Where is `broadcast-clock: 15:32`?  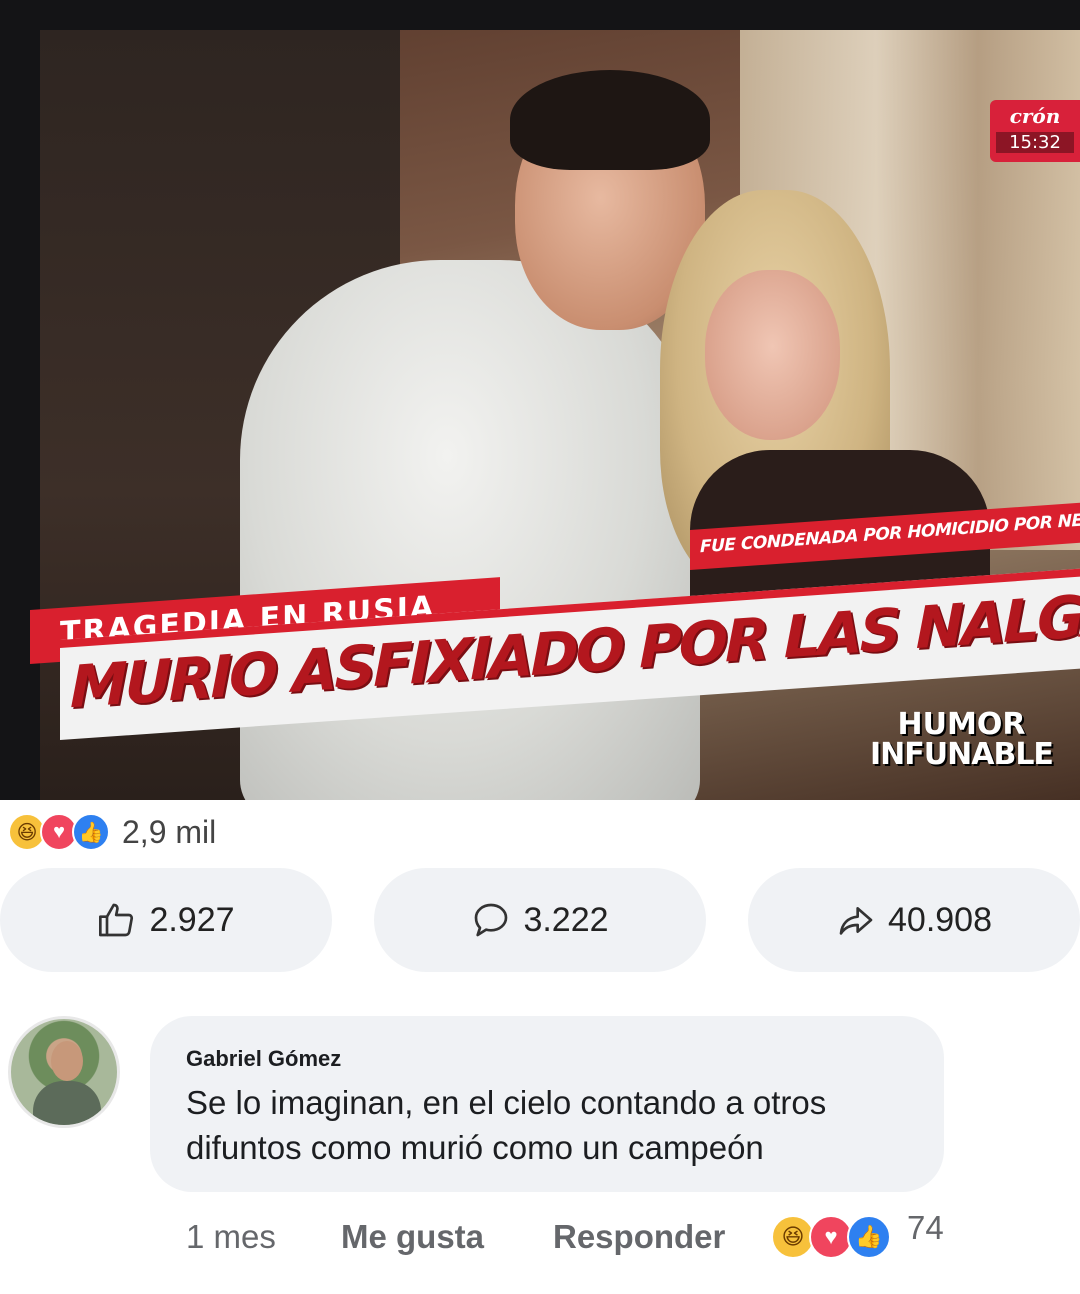
broadcast-clock: 15:32 is located at coordinates (1035, 142).